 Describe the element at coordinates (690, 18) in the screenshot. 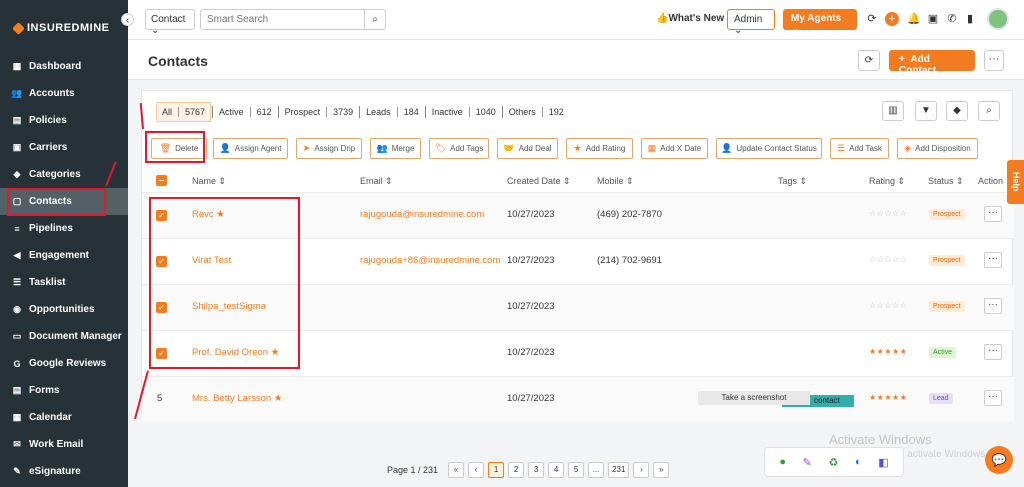

I see `whats-new-link: 👍What's New` at that location.